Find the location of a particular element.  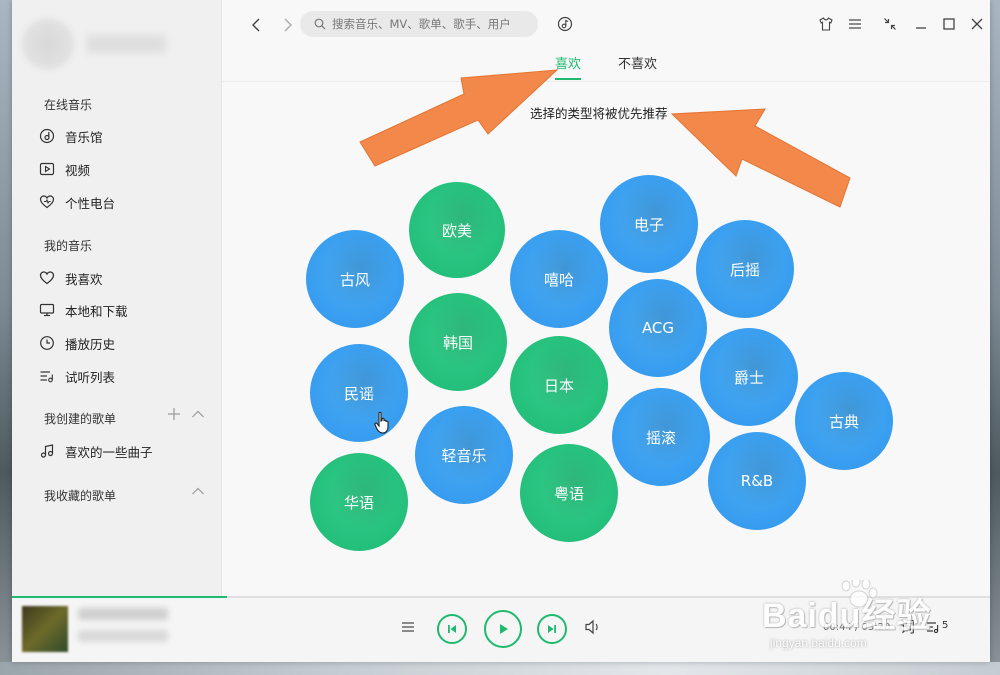

hand-cursor-icon is located at coordinates (381, 422).